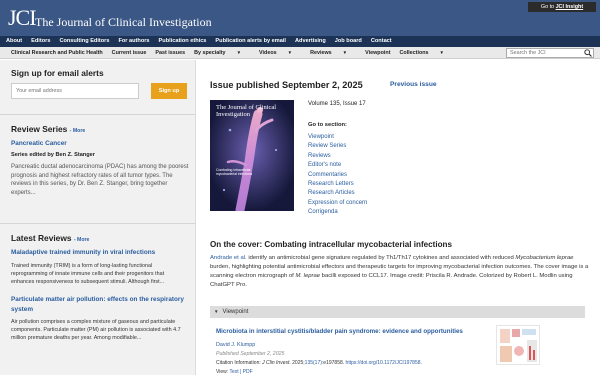 Image resolution: width=600 pixels, height=375 pixels. What do you see at coordinates (75, 91) in the screenshot?
I see `email-field` at bounding box center [75, 91].